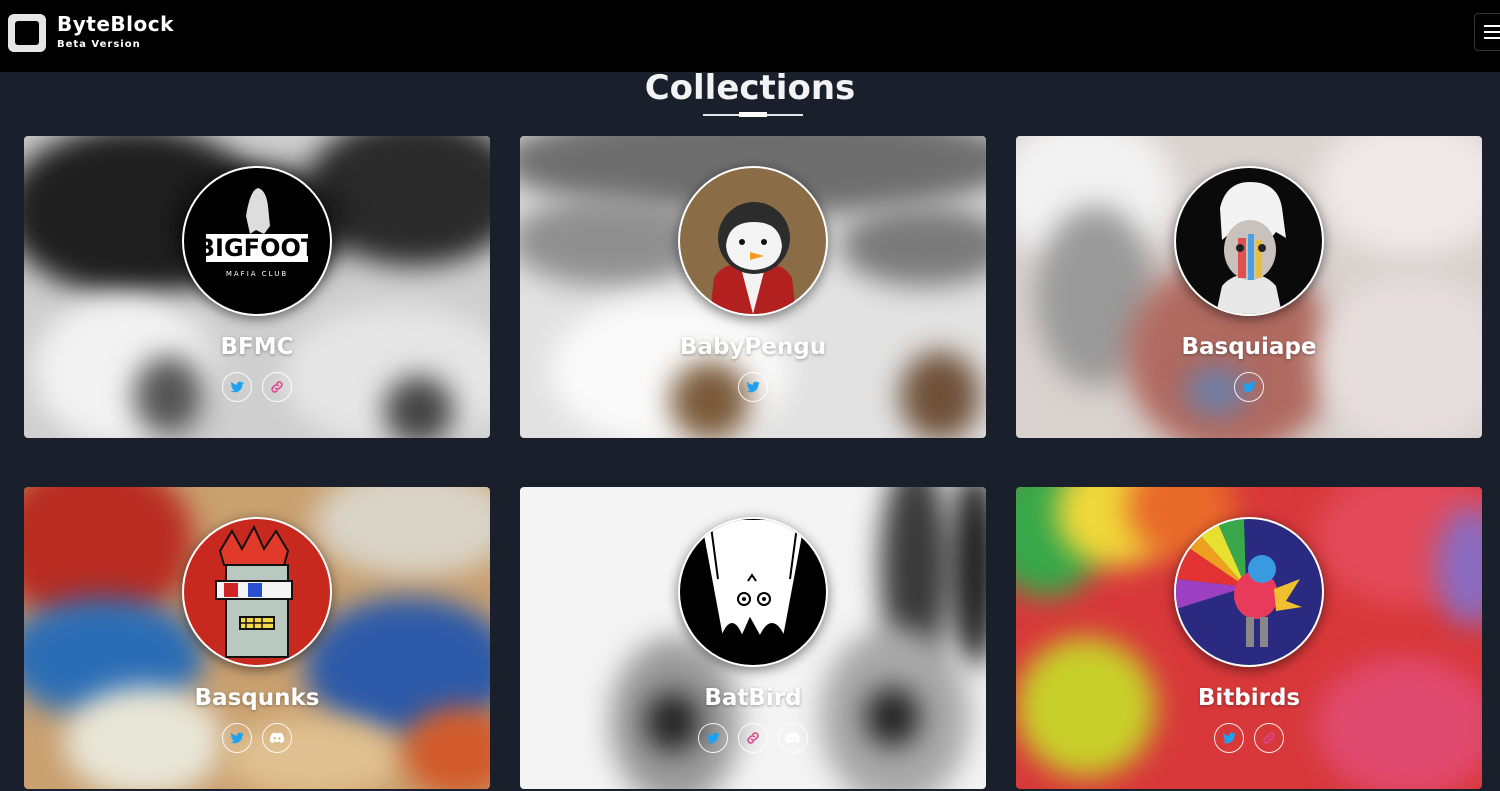 This screenshot has height=791, width=1500. I want to click on svg-text: MAFIA CLUB, so click(257, 274).